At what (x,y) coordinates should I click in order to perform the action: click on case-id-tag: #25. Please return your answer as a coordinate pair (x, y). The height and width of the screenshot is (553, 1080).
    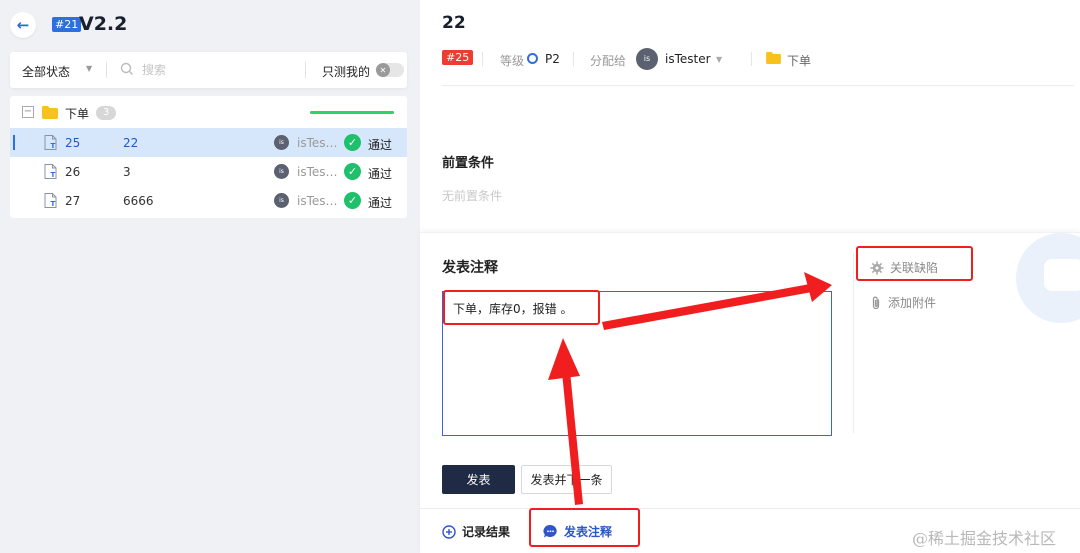
    Looking at the image, I should click on (458, 57).